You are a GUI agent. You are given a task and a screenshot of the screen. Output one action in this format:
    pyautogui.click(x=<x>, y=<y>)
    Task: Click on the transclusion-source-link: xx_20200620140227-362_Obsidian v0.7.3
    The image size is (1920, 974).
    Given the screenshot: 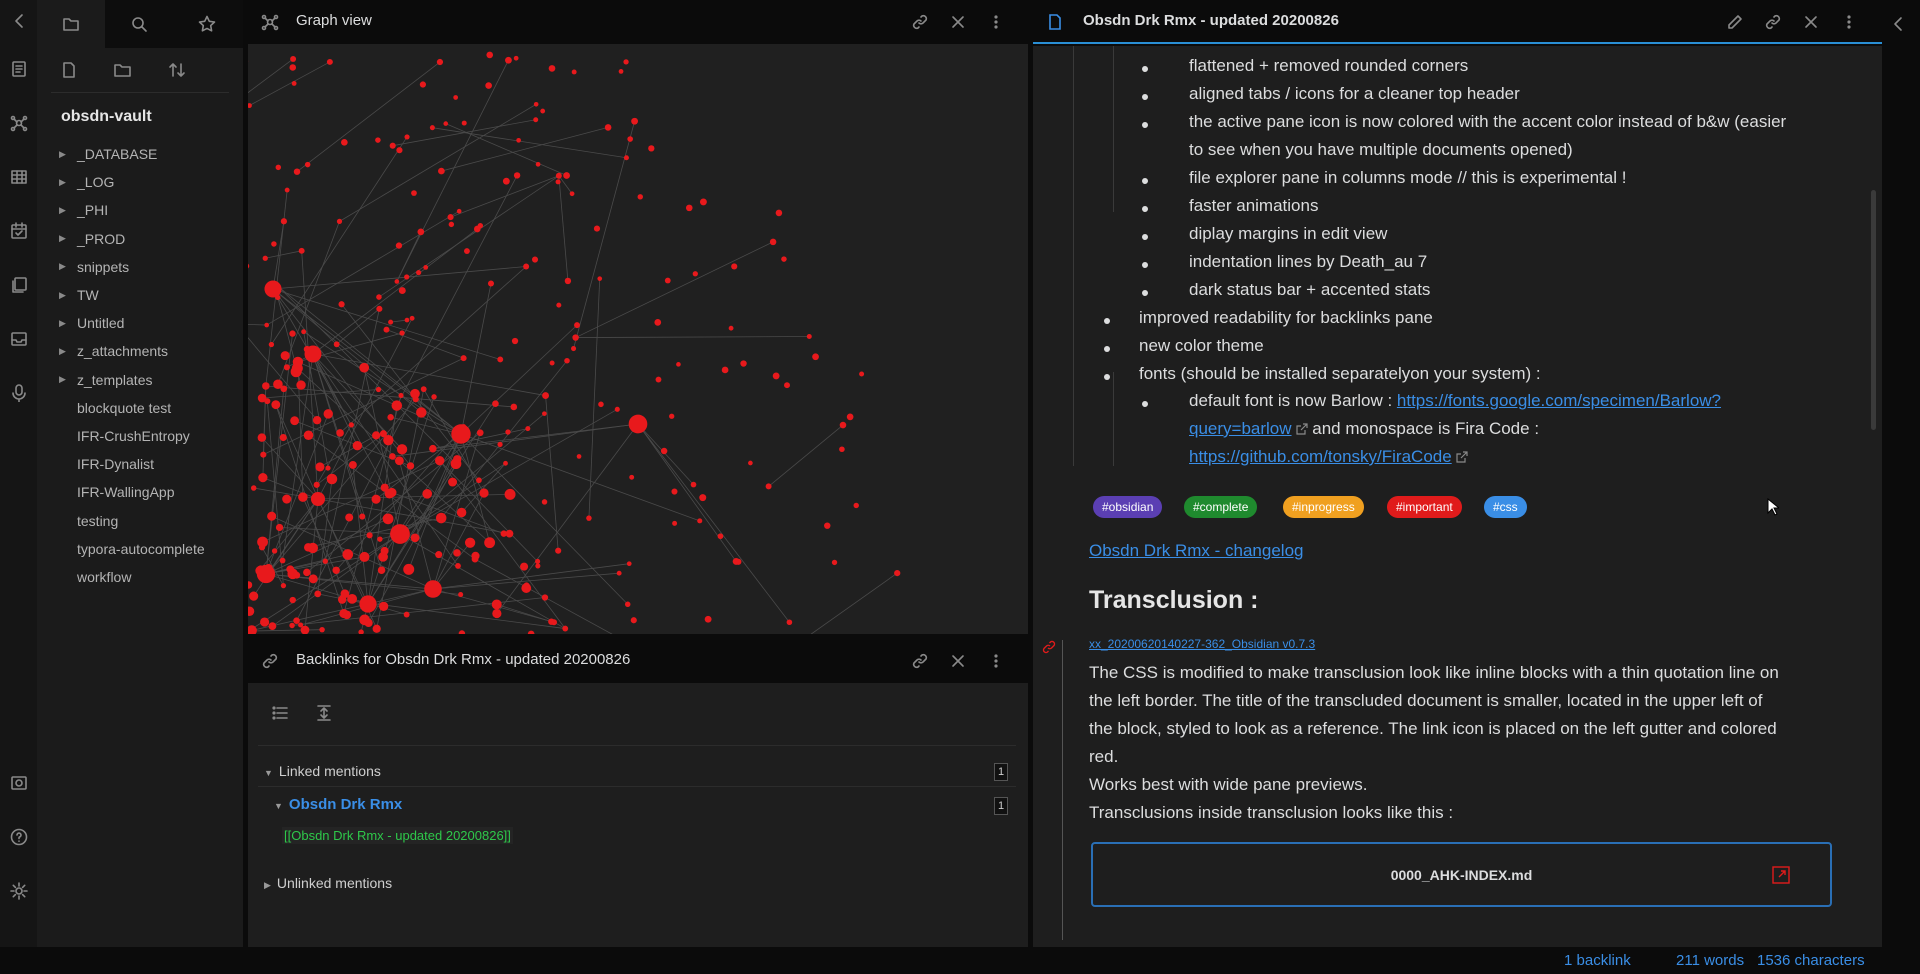 What is the action you would take?
    pyautogui.click(x=1202, y=644)
    